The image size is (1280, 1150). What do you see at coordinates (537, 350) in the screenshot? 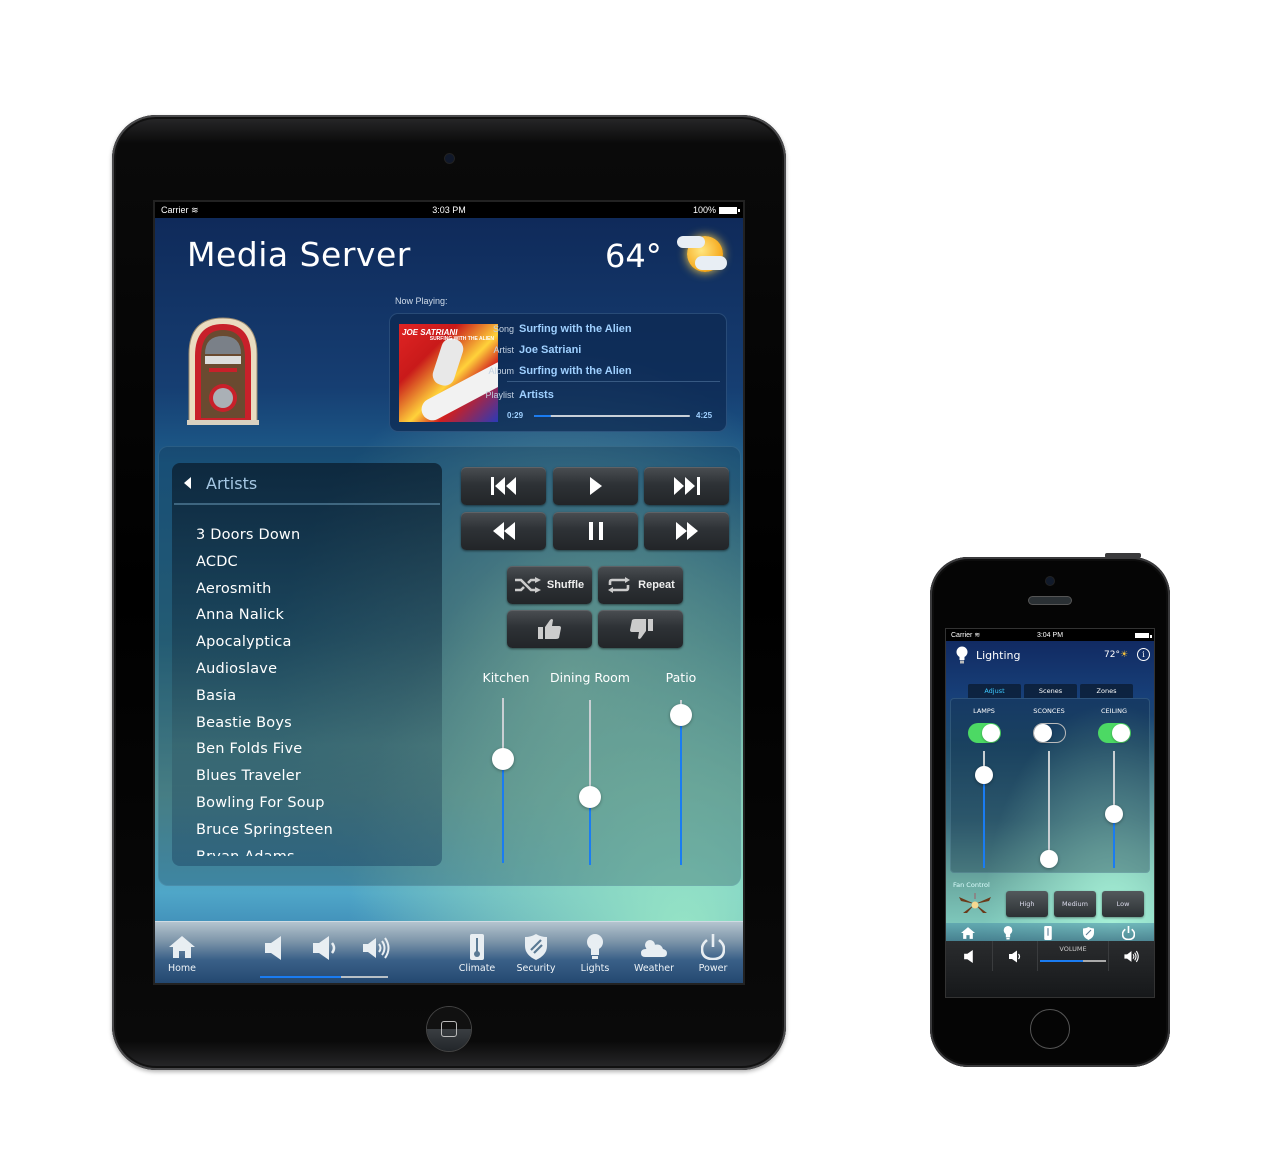
I see `artist-row: Artist Joe Satriani` at bounding box center [537, 350].